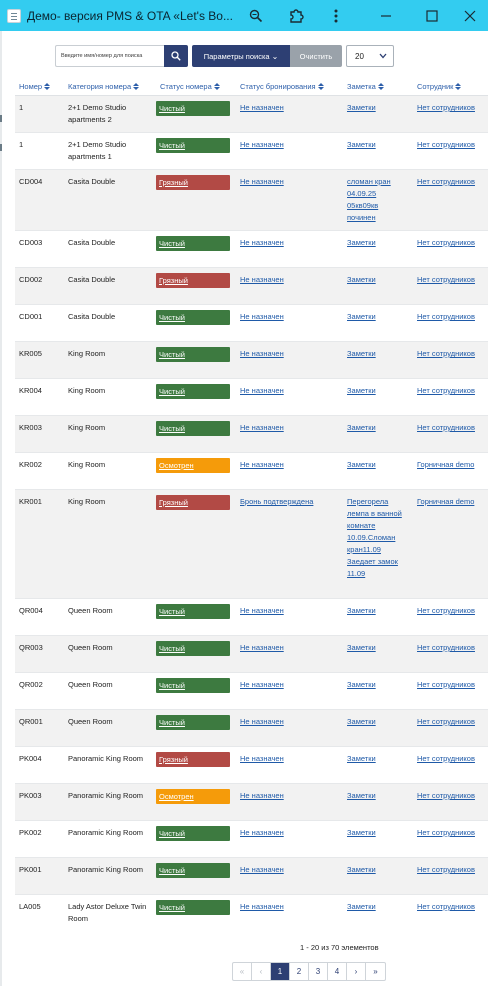  Describe the element at coordinates (282, 86) in the screenshot. I see `header-booking-status: Статус бронирования` at that location.